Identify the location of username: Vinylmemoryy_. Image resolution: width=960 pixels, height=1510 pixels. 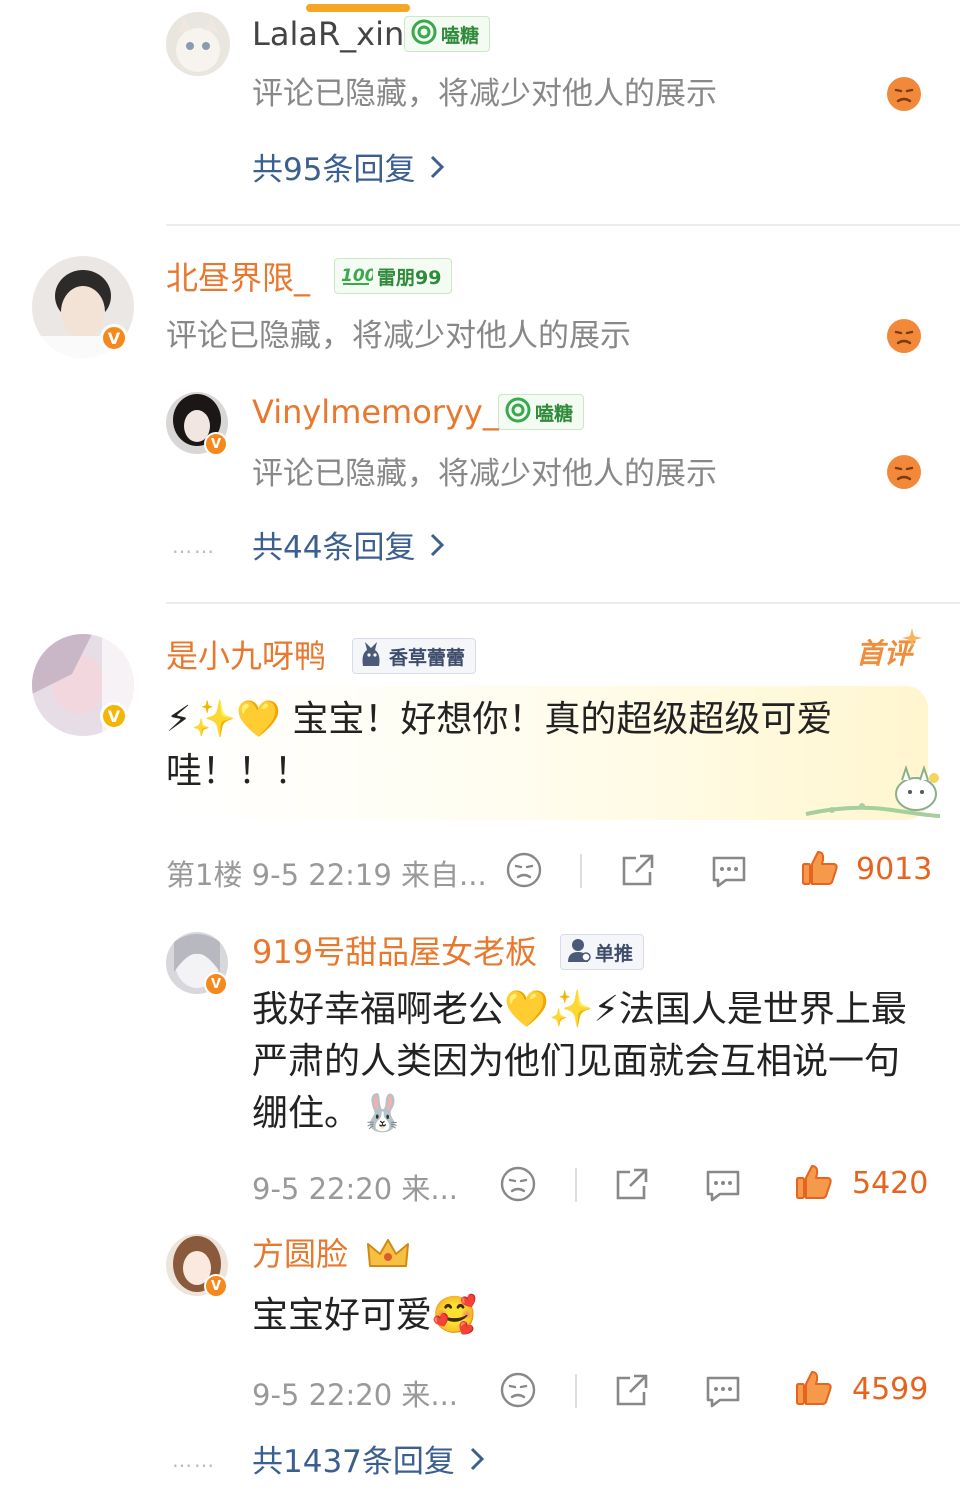
(375, 412).